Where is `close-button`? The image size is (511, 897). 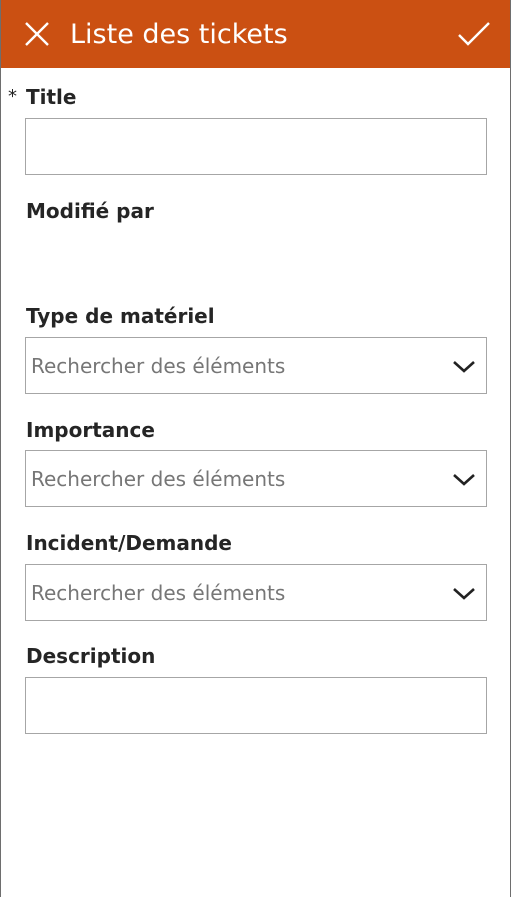
close-button is located at coordinates (37, 34).